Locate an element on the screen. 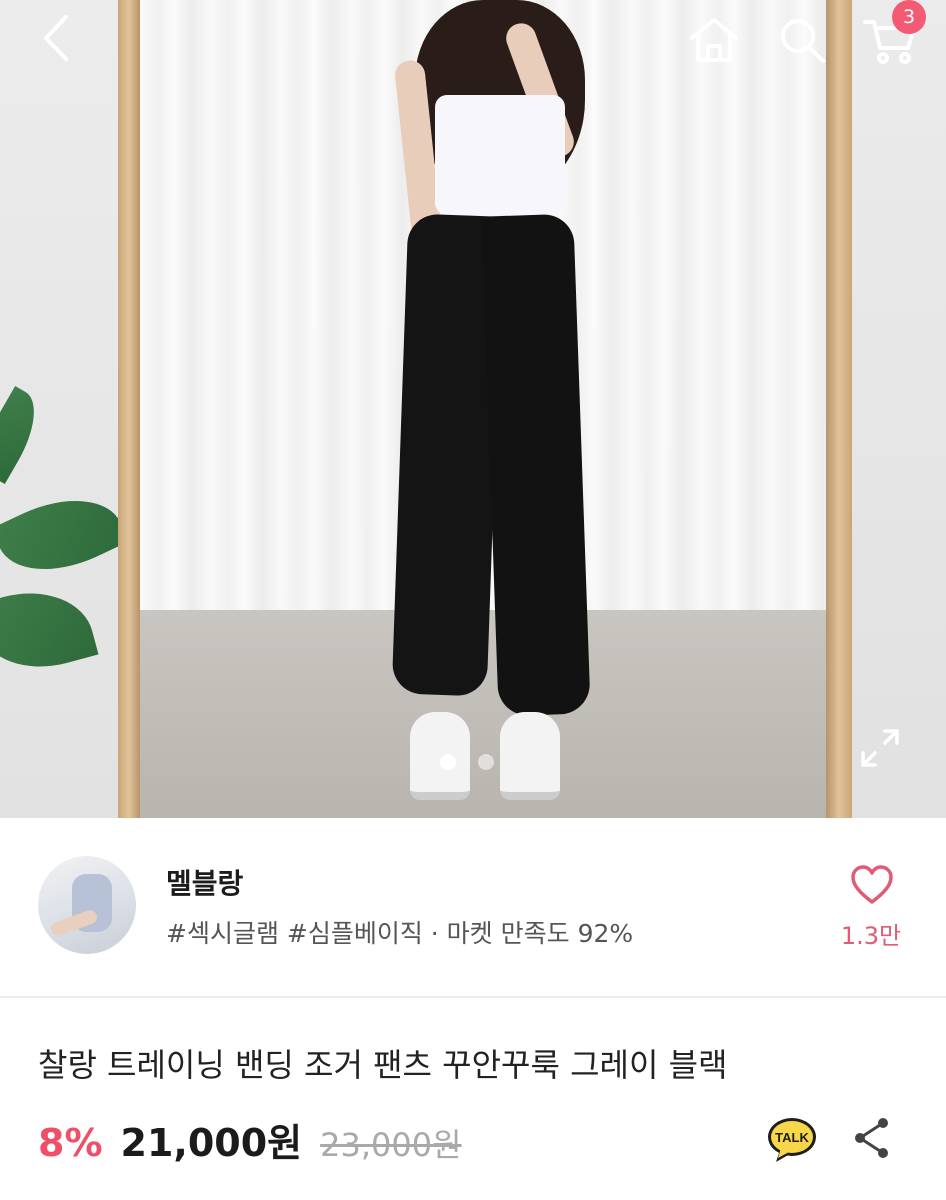 The height and width of the screenshot is (1200, 946). mirror-frame-left is located at coordinates (129, 409).